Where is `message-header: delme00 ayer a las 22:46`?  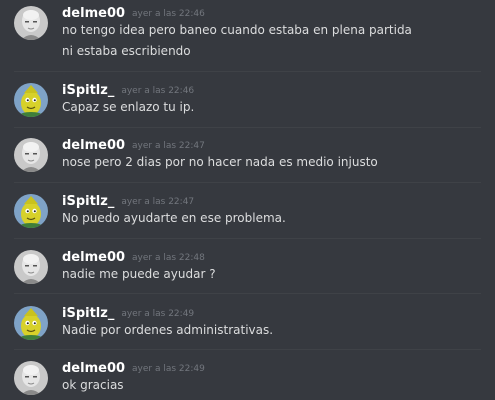
message-header: delme00 ayer a las 22:46 is located at coordinates (133, 13).